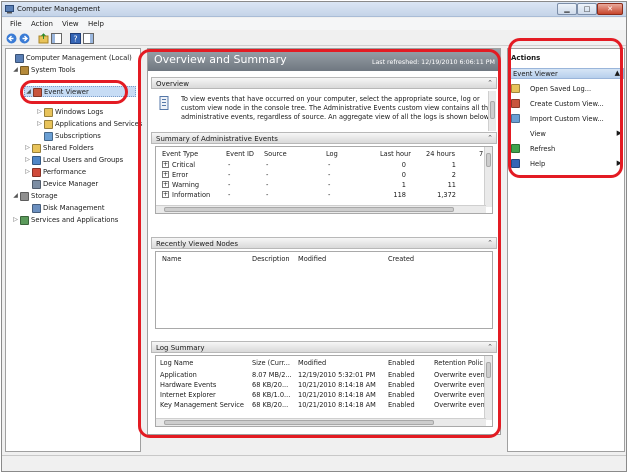 Image resolution: width=628 pixels, height=473 pixels. Describe the element at coordinates (321, 422) in the screenshot. I see `log-summary-hscroll` at that location.